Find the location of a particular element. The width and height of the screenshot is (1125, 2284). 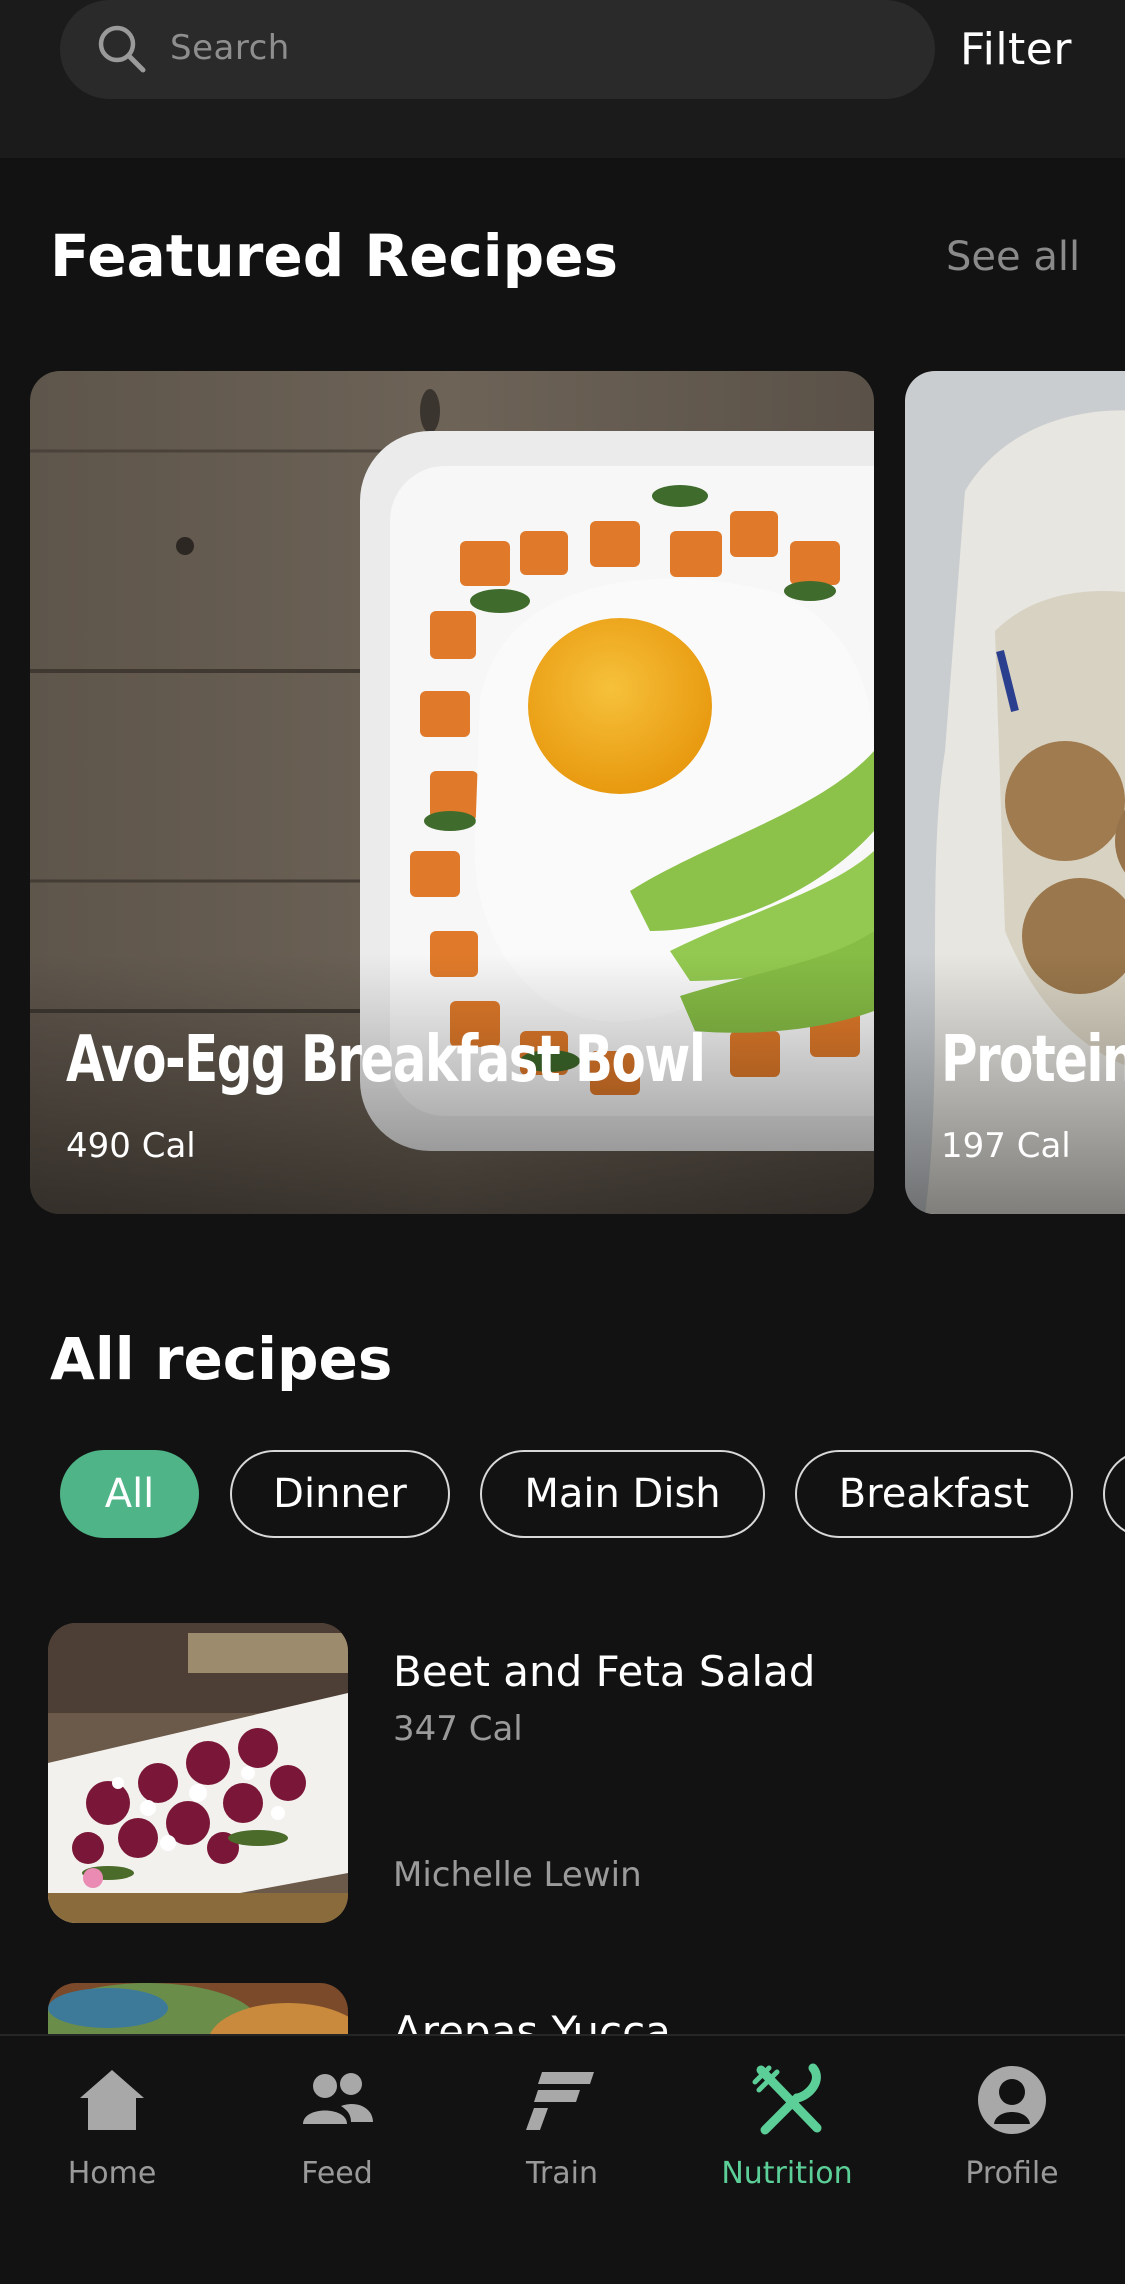

nav-item-train: Train is located at coordinates (562, 2135).